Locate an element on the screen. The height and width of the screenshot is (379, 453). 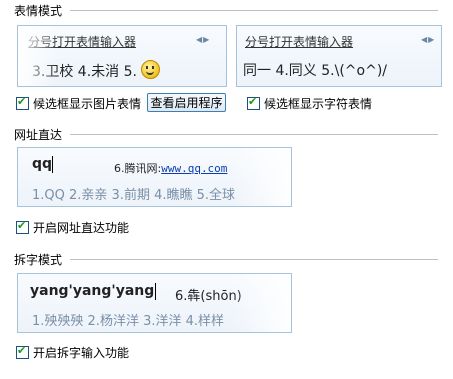
checkbox-label: 候选框显示图片表情 is located at coordinates (87, 104).